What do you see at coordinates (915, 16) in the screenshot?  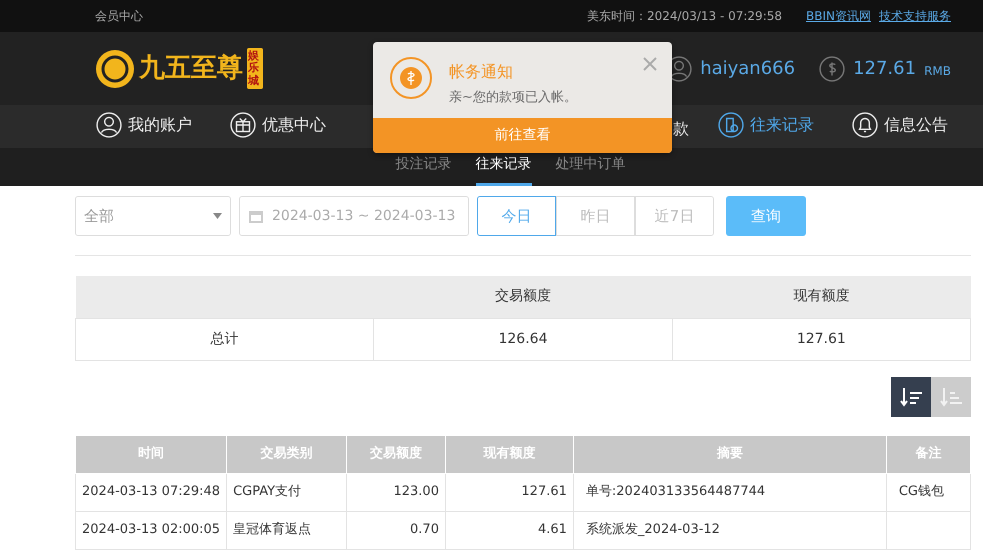 I see `header-link: 技术支持服务` at bounding box center [915, 16].